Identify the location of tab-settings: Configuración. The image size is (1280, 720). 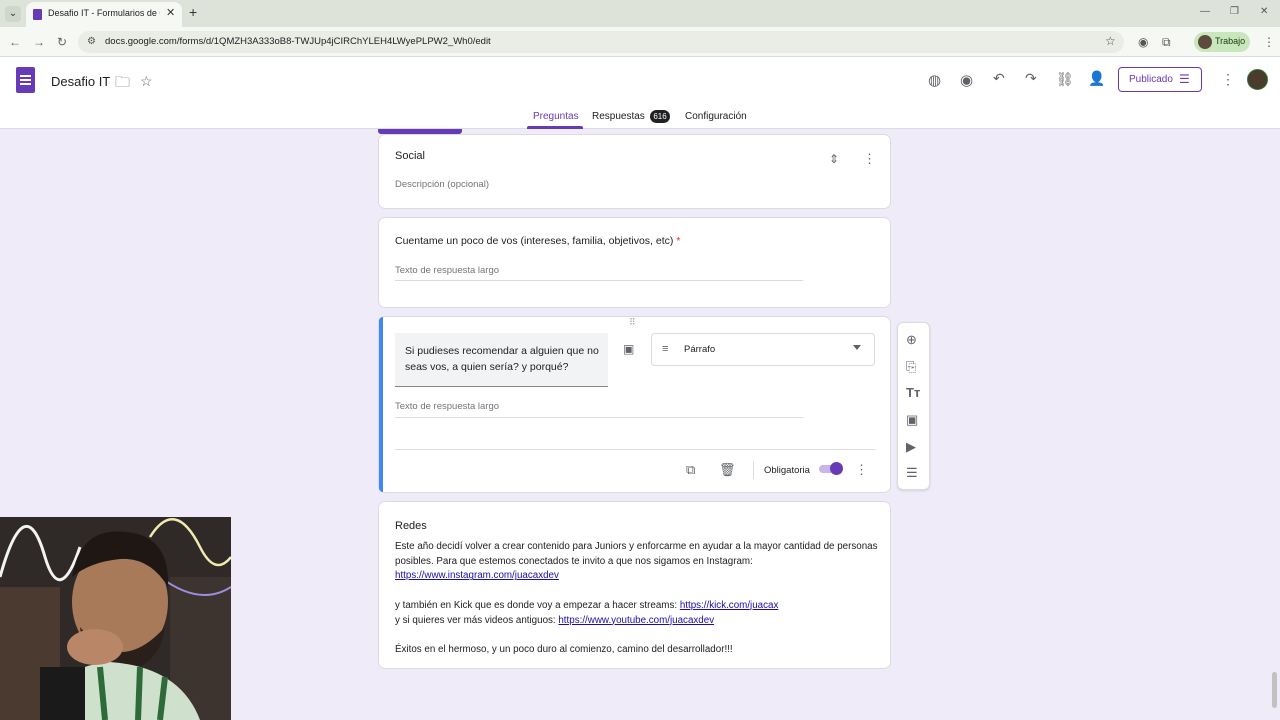
(716, 116).